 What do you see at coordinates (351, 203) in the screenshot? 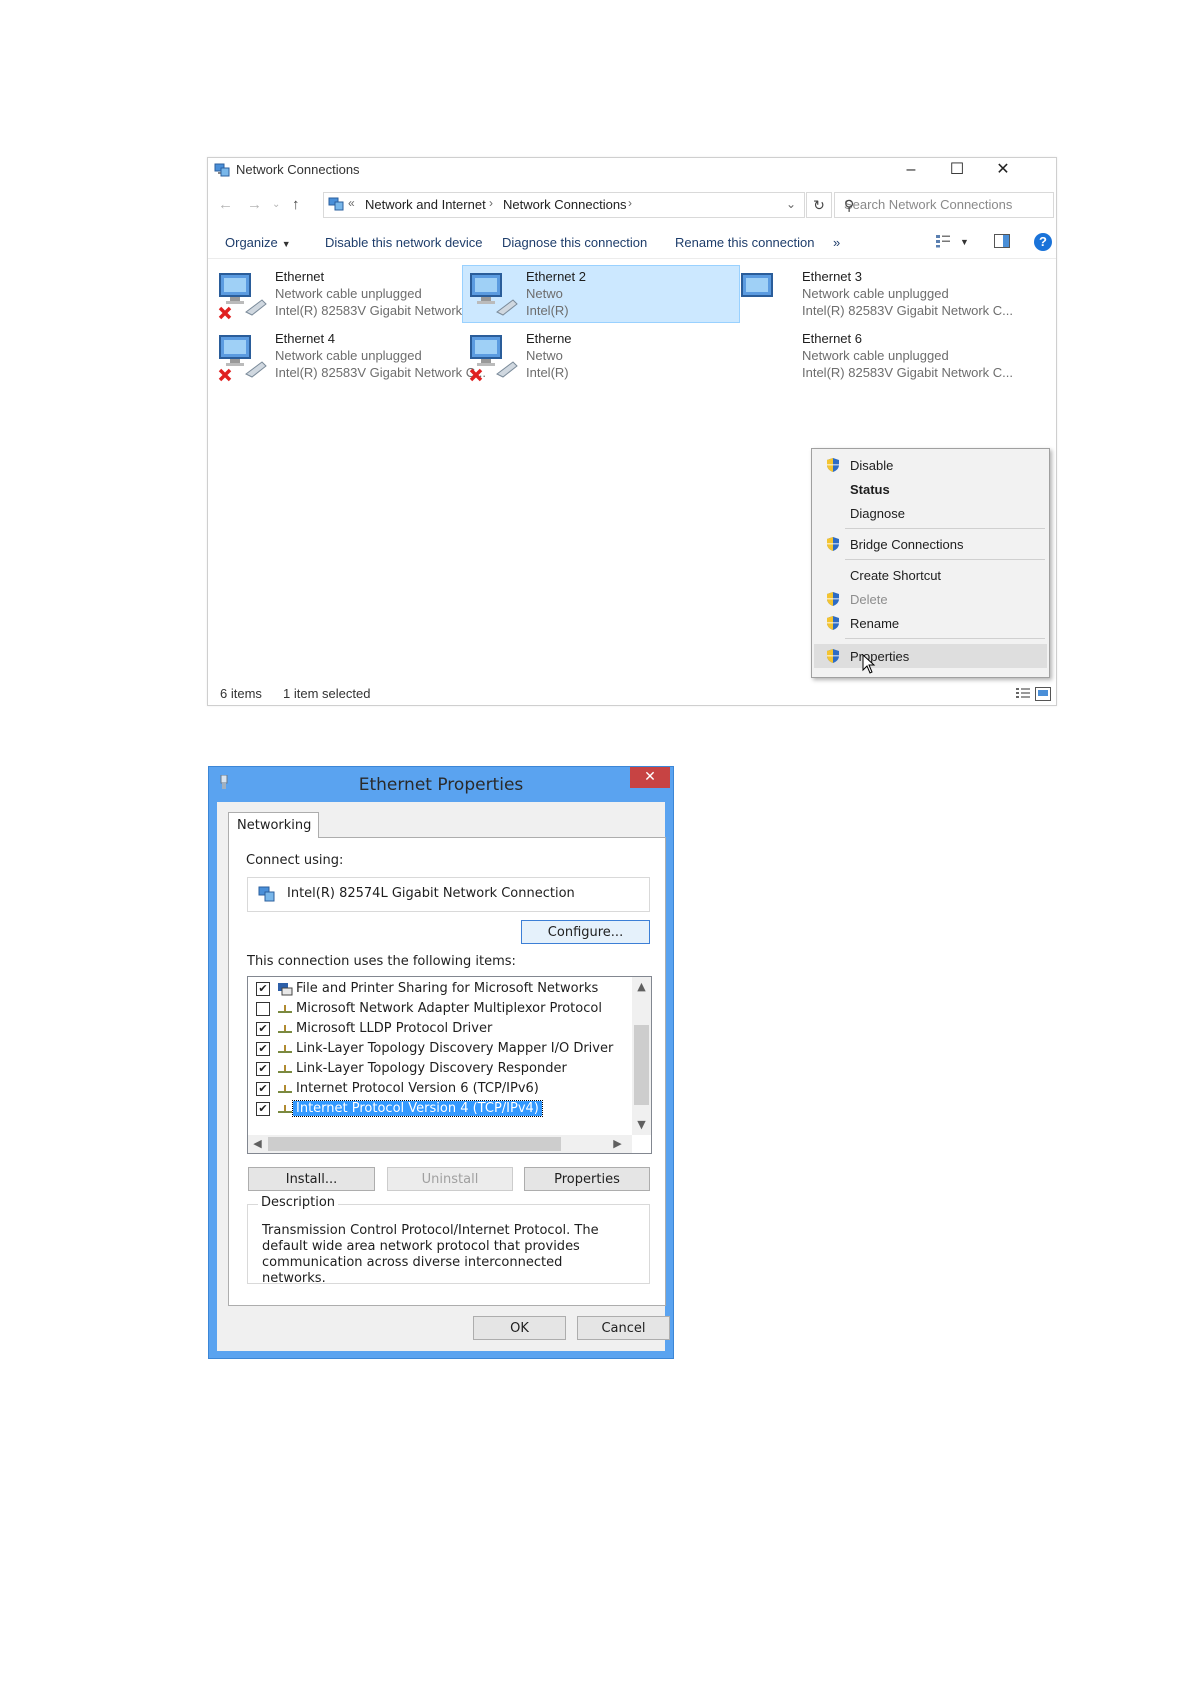
I see `breadcrumb-overflow: «` at bounding box center [351, 203].